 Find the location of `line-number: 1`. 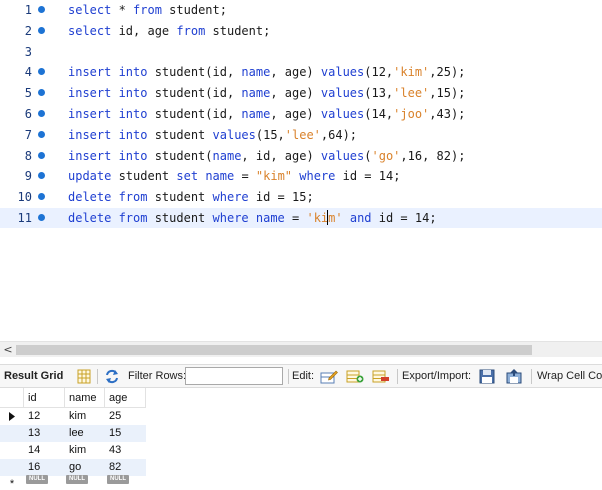

line-number: 1 is located at coordinates (28, 10).